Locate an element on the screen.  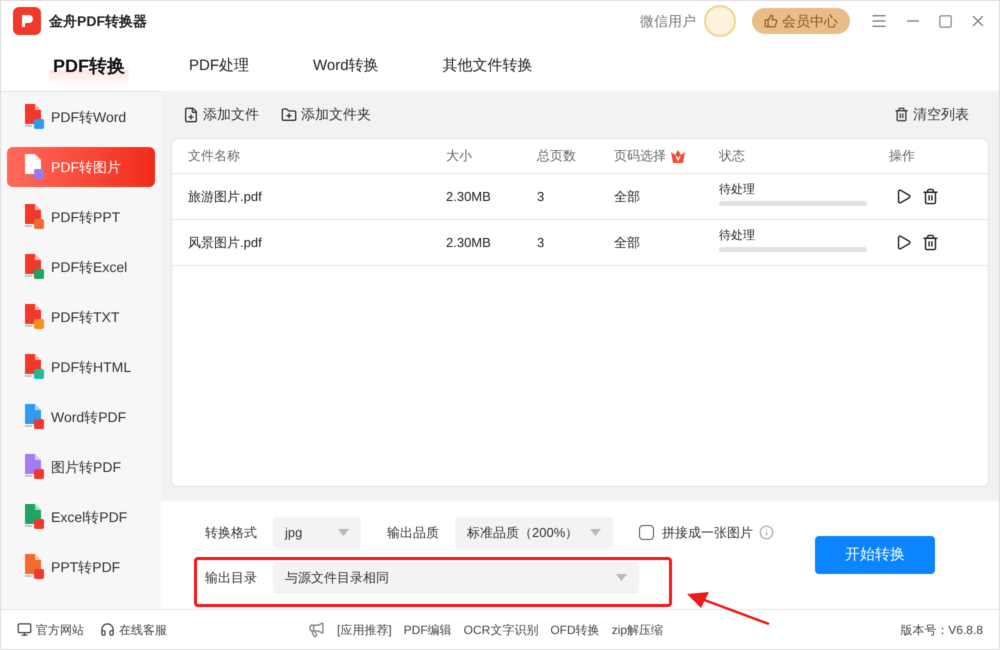
app-link: OFD转换 is located at coordinates (575, 629).